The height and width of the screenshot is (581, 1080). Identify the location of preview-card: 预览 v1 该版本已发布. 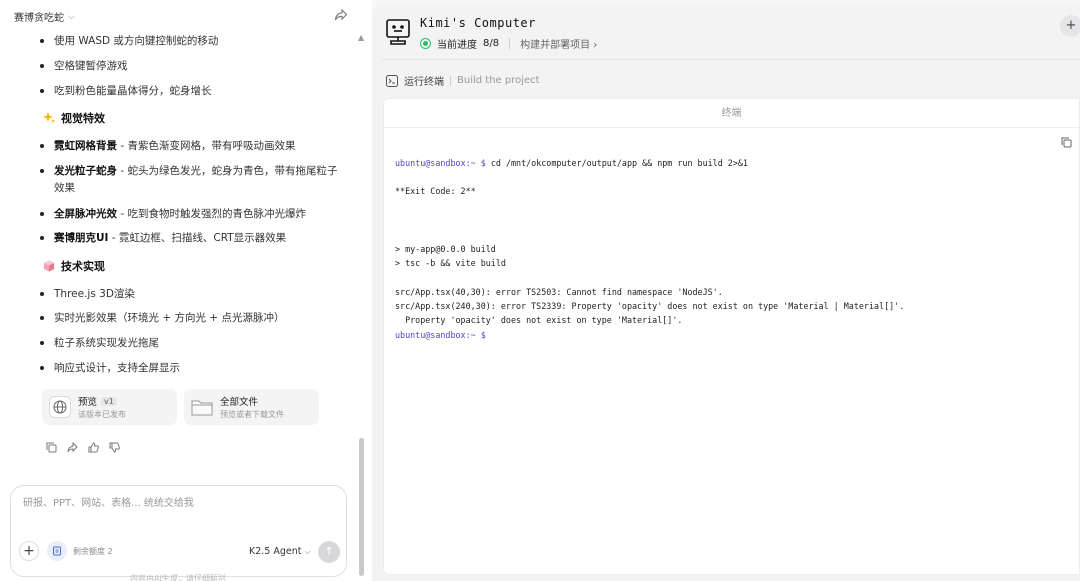
(109, 407).